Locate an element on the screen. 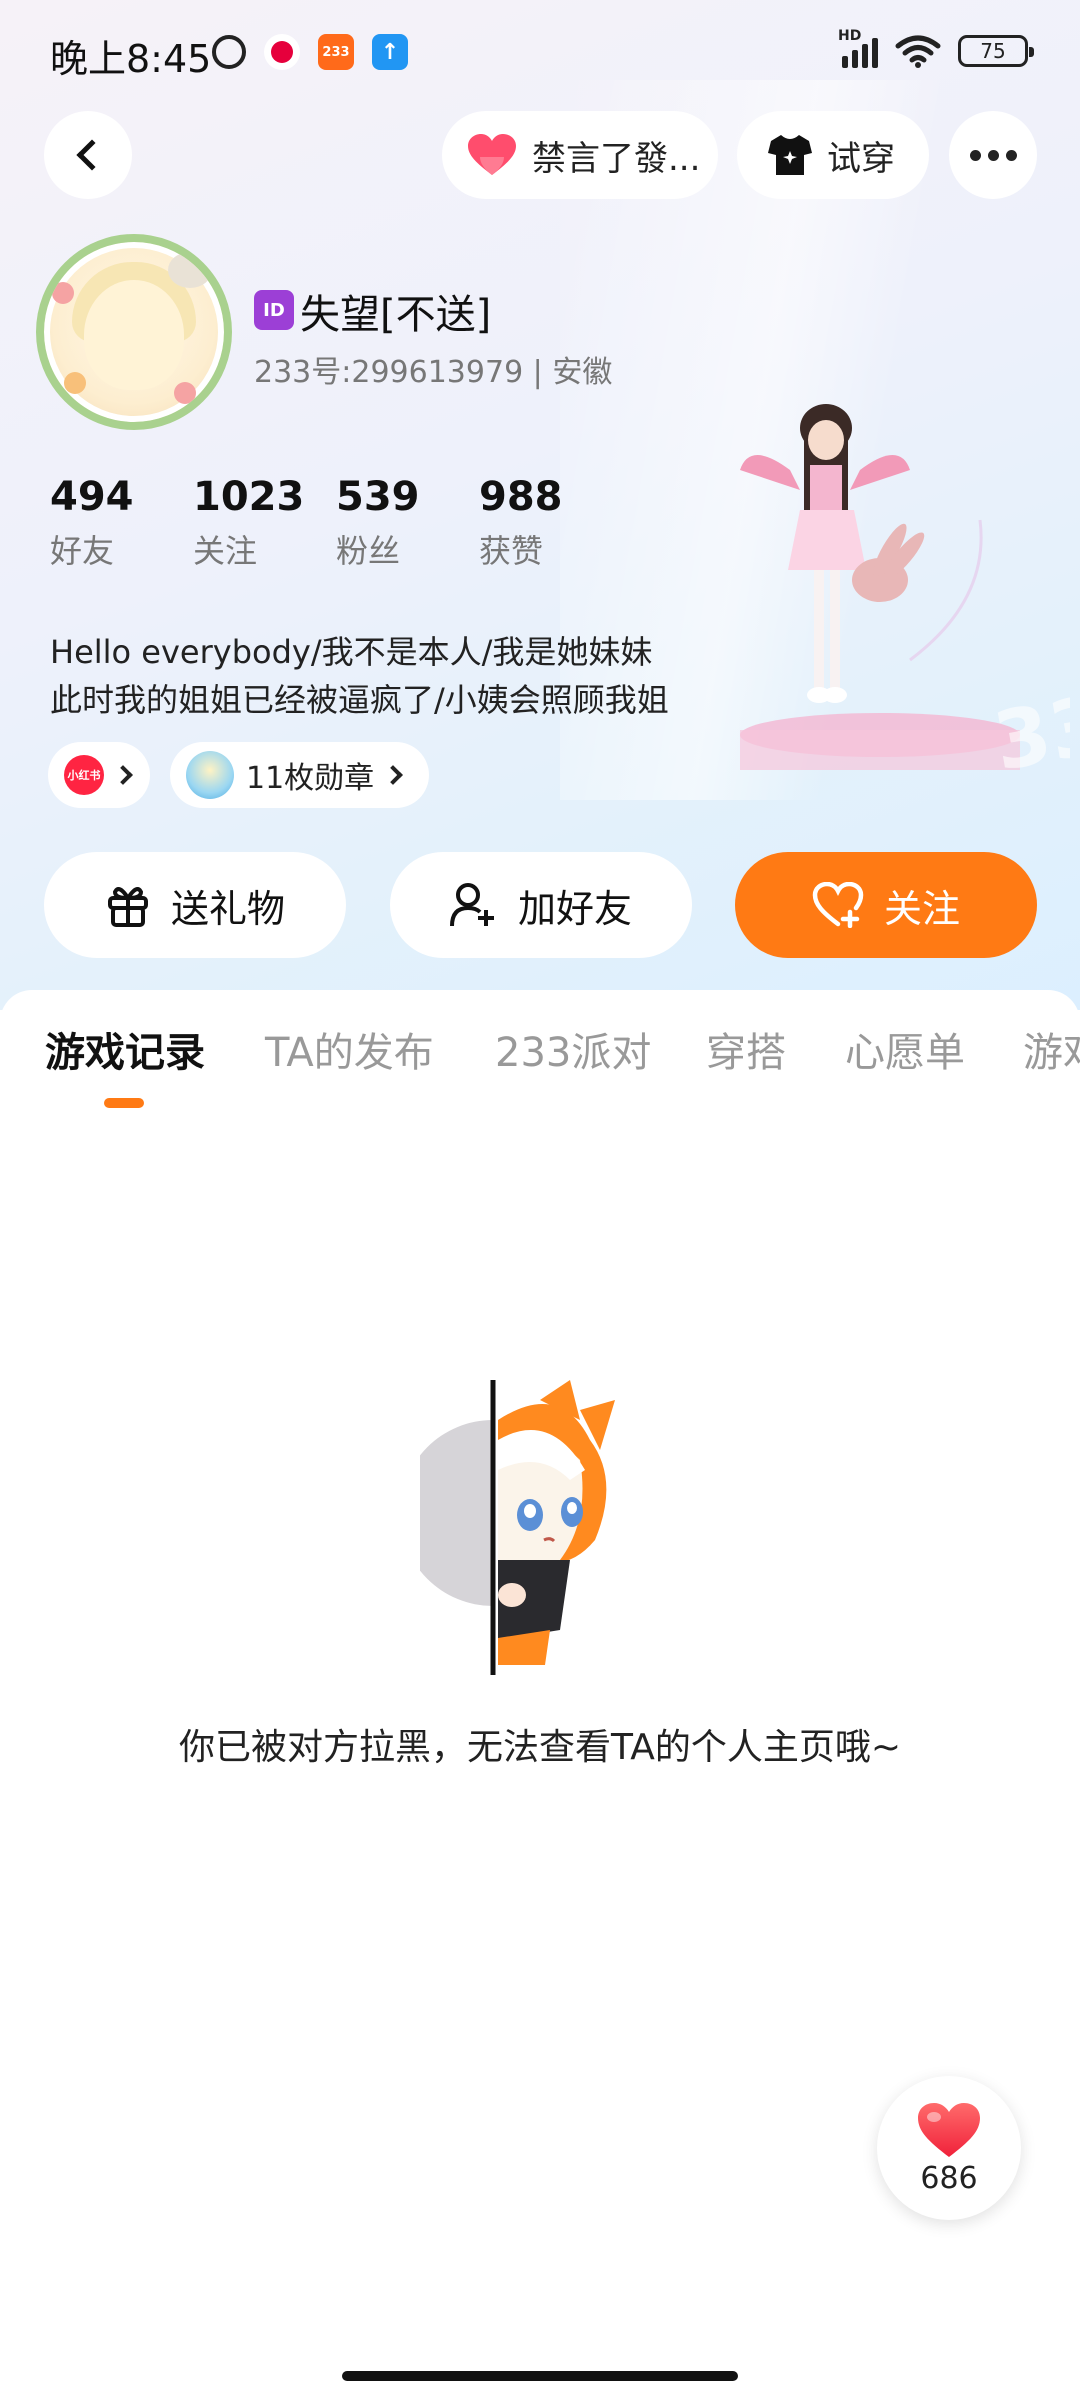 This screenshot has height=2400, width=1080. send-gift-button: 送礼物 is located at coordinates (195, 905).